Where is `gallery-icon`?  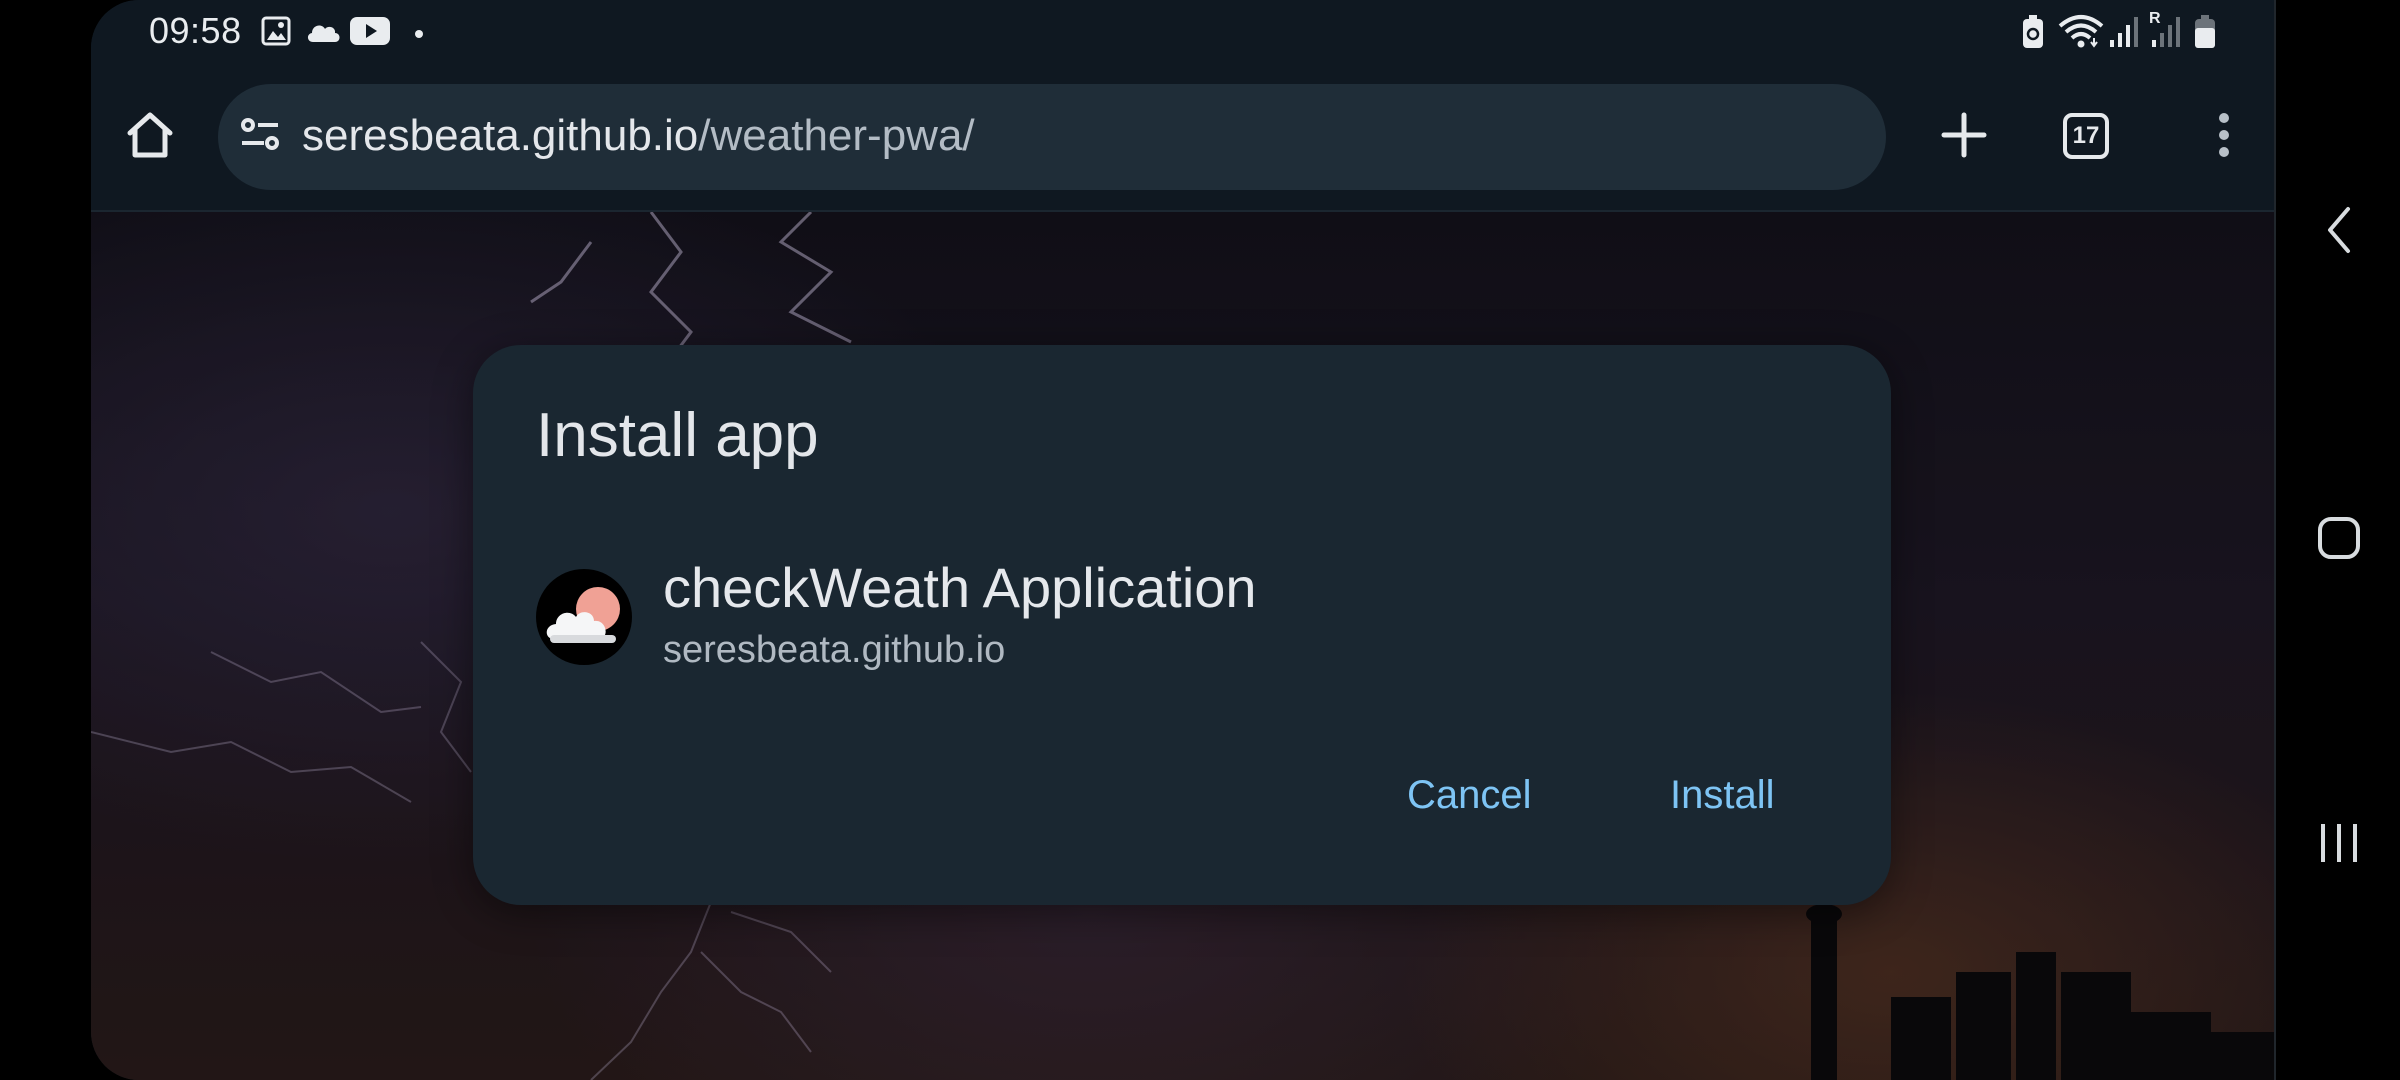 gallery-icon is located at coordinates (276, 33).